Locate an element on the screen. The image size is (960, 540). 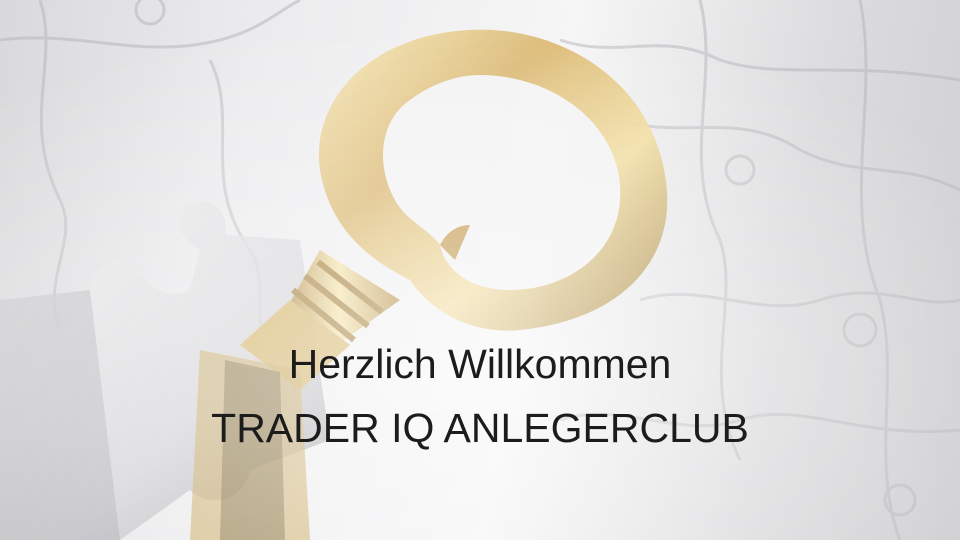
club-name-heading: TRADER IQ ANLEGERCLUB is located at coordinates (480, 428).